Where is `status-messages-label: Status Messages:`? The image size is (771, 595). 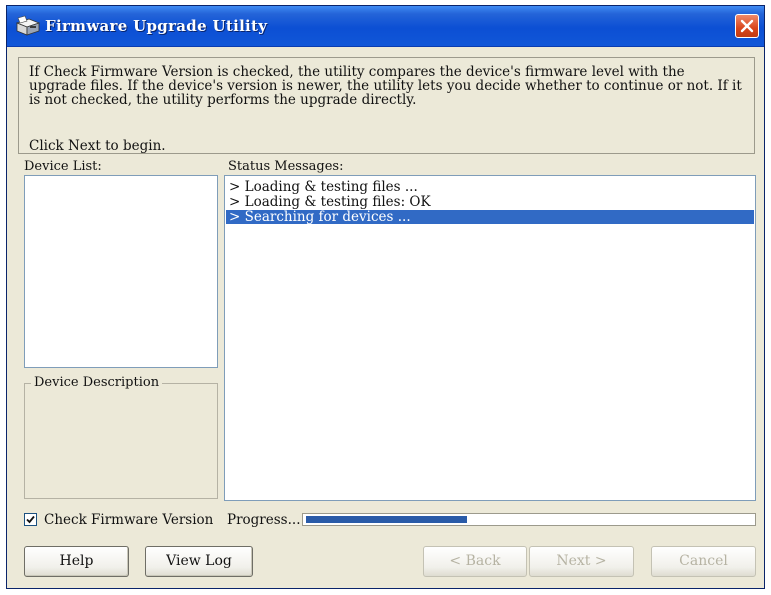
status-messages-label: Status Messages: is located at coordinates (286, 166).